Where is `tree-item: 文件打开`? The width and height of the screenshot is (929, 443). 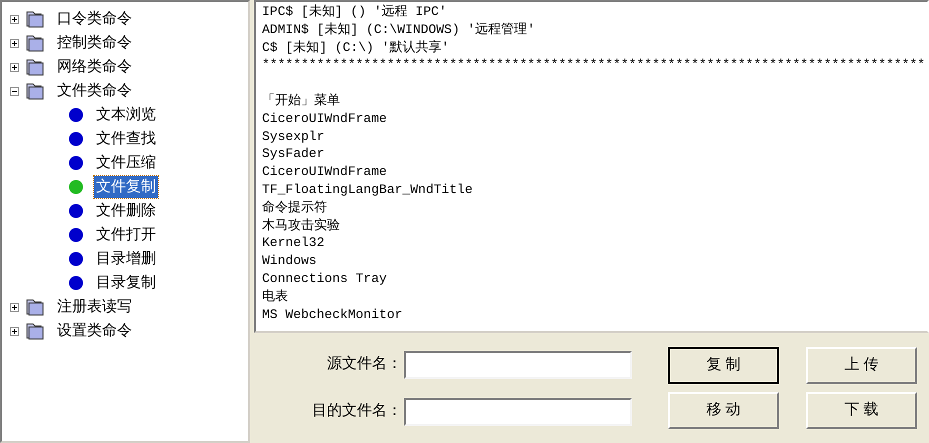 tree-item: 文件打开 is located at coordinates (126, 235).